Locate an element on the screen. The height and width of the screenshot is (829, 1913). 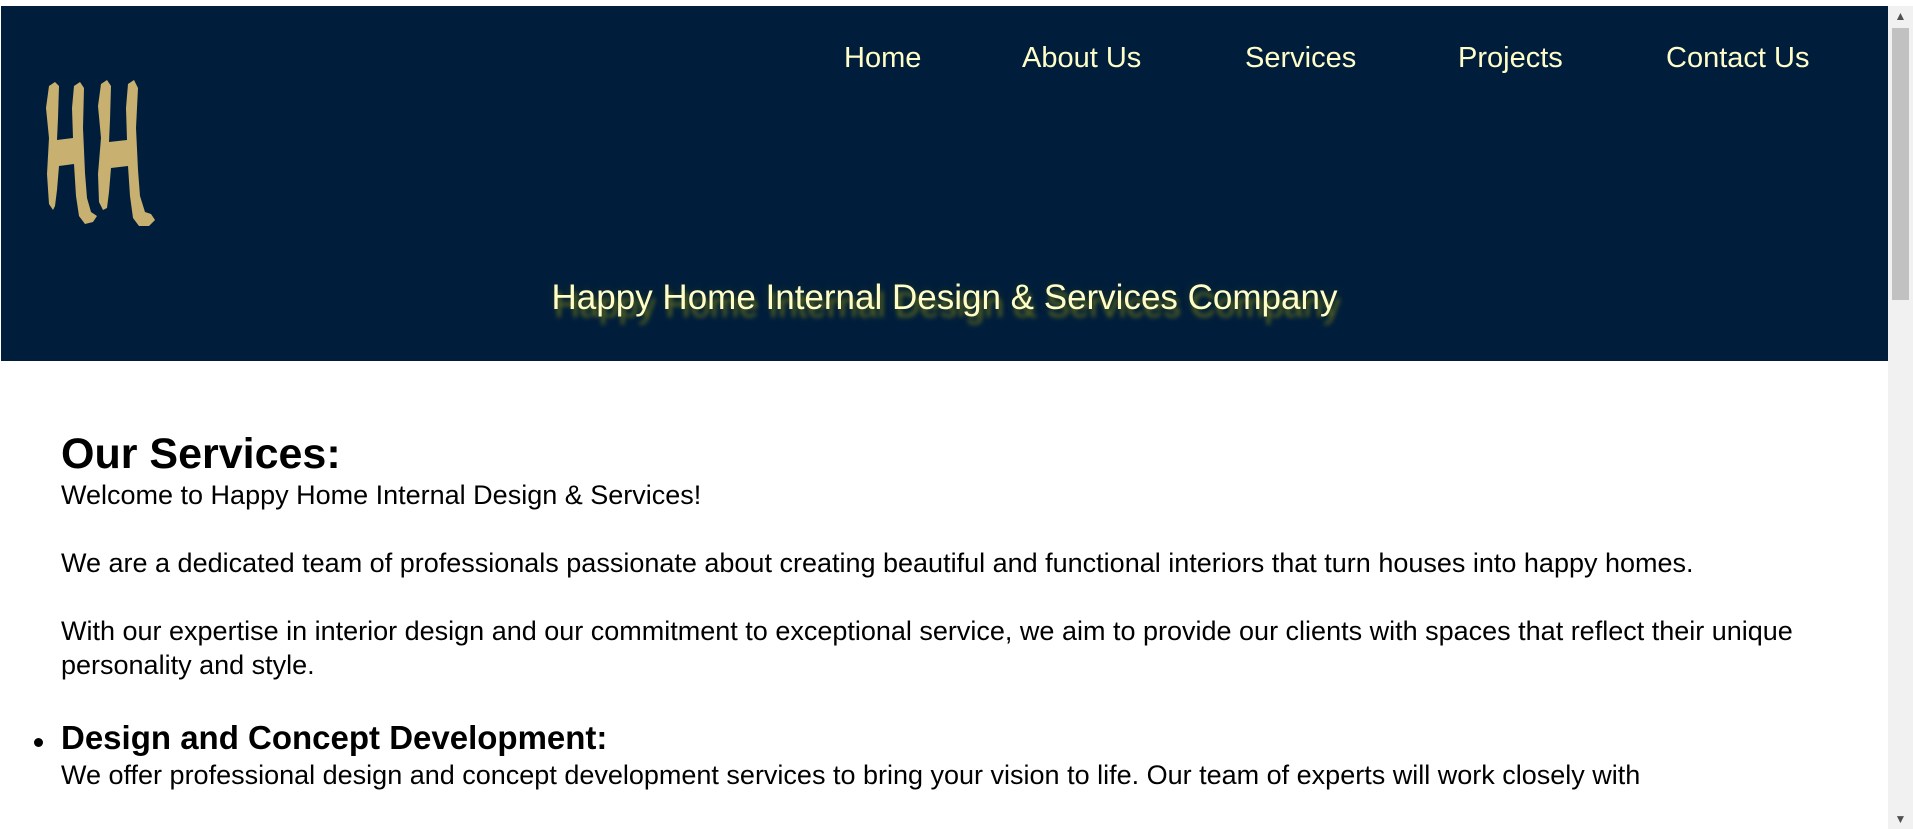
nav-services-link: Services is located at coordinates (1300, 58).